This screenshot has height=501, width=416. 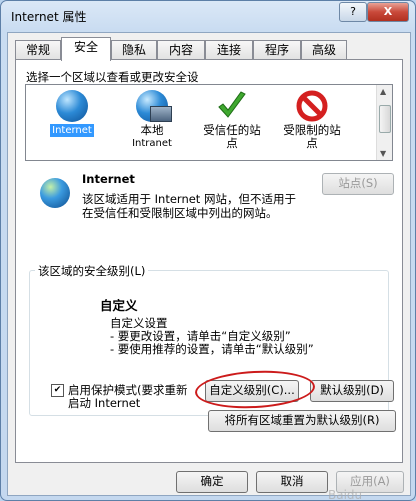 I want to click on zone-title: Internet, so click(x=108, y=179).